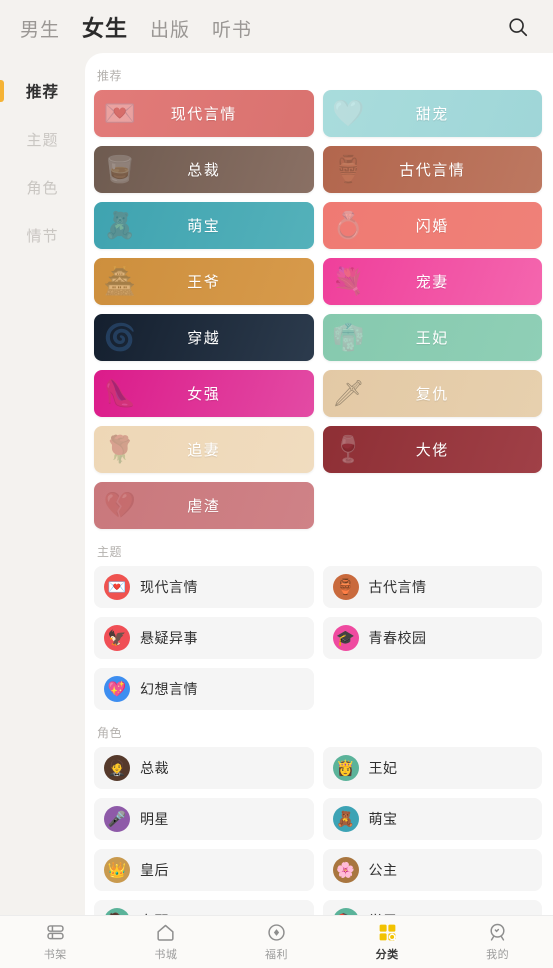  I want to click on recommend-card: 🌹 追妻, so click(204, 449).